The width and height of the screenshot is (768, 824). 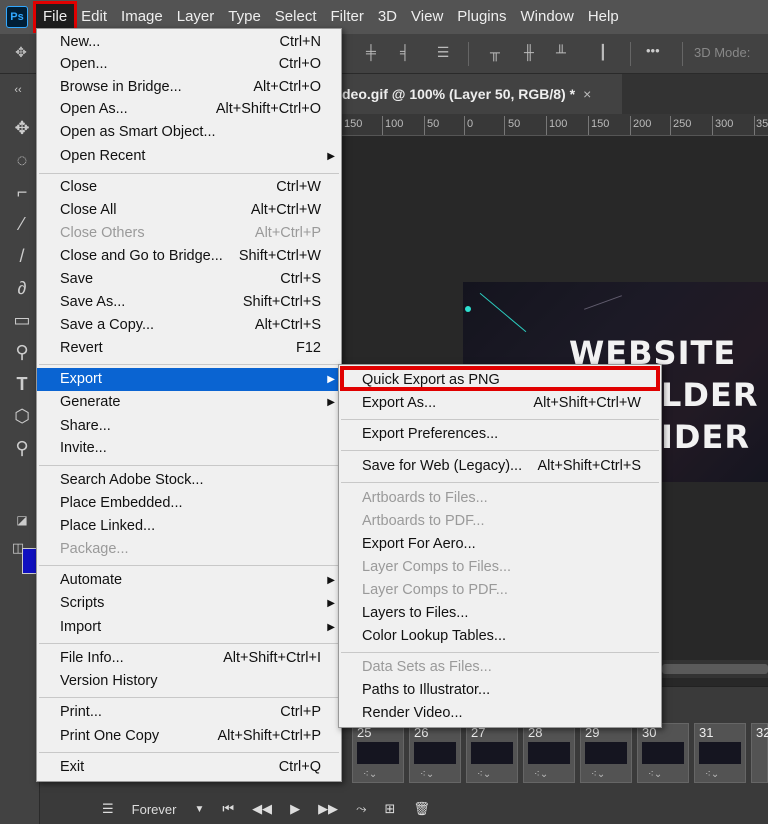 What do you see at coordinates (389, 809) in the screenshot?
I see `duplicate-frame-icon: ⊞` at bounding box center [389, 809].